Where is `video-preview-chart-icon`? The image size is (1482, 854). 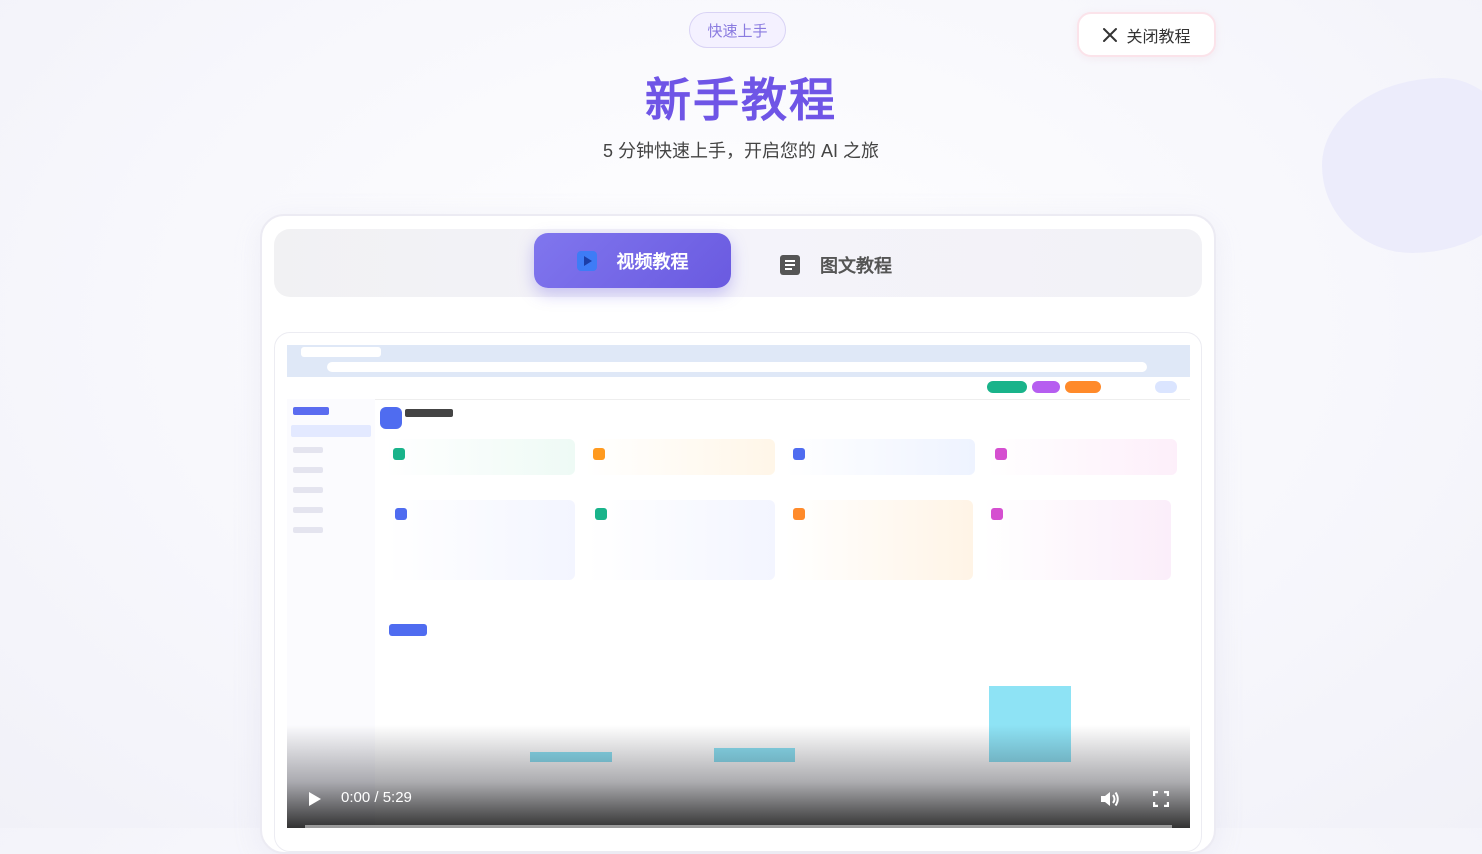 video-preview-chart-icon is located at coordinates (391, 418).